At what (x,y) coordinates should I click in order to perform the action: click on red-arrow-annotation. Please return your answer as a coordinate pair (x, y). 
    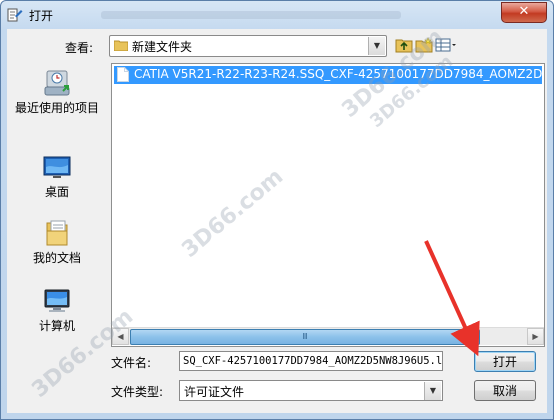
    Looking at the image, I should click on (452, 298).